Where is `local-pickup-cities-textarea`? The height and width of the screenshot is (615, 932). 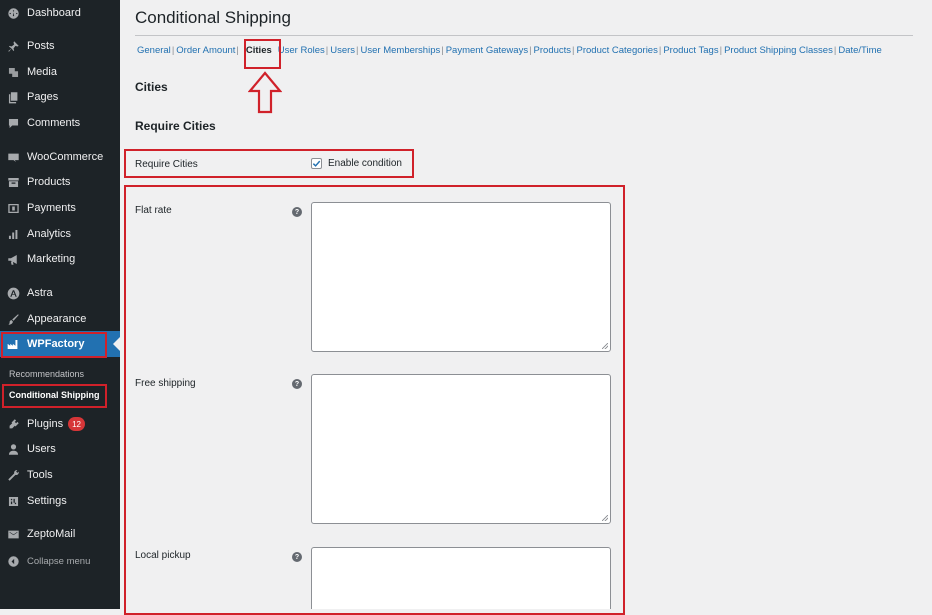 local-pickup-cities-textarea is located at coordinates (461, 578).